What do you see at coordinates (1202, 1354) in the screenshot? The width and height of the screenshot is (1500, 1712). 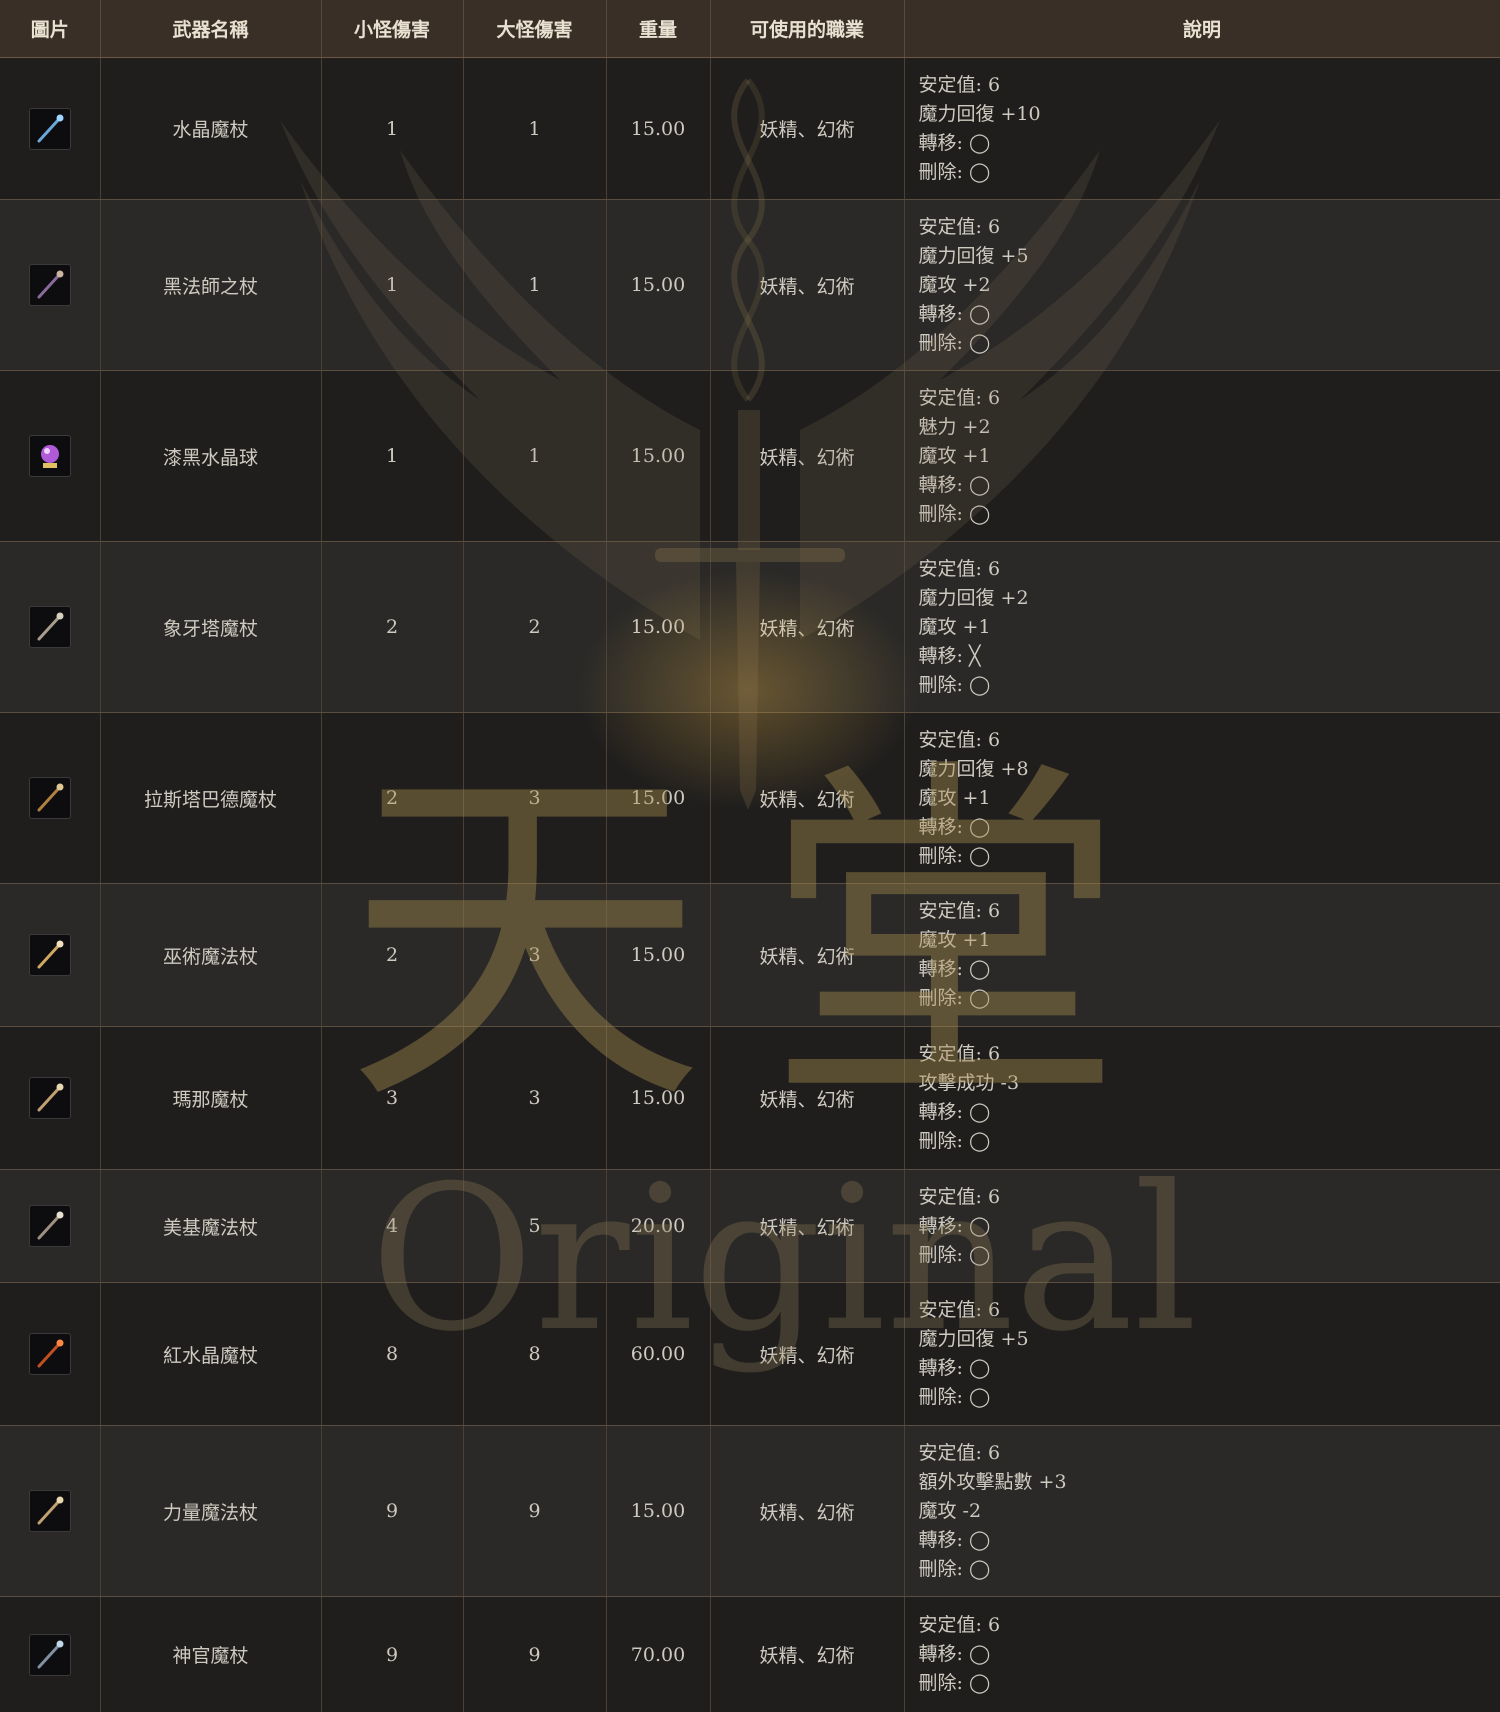 I see `cell-description: 安定值: 6 魔力回復 +5 轉移: ◯ 刪除: ◯` at bounding box center [1202, 1354].